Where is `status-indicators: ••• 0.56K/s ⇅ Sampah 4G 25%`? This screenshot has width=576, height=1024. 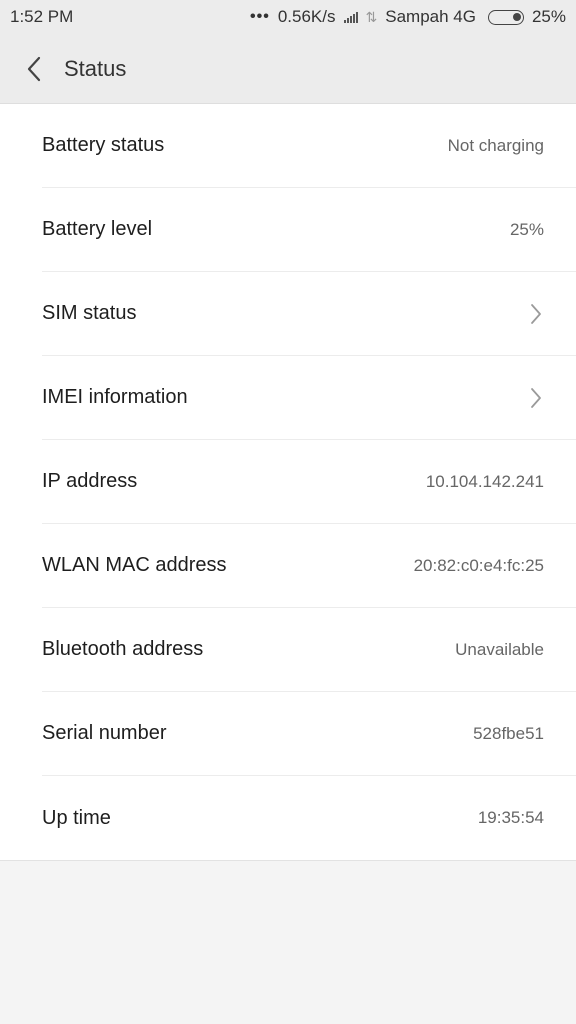 status-indicators: ••• 0.56K/s ⇅ Sampah 4G 25% is located at coordinates (408, 17).